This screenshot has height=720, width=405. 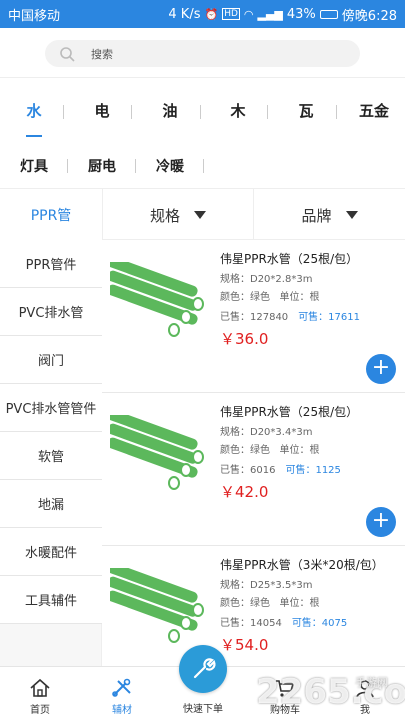 What do you see at coordinates (319, 623) in the screenshot?
I see `product-available: 可售：4075` at bounding box center [319, 623].